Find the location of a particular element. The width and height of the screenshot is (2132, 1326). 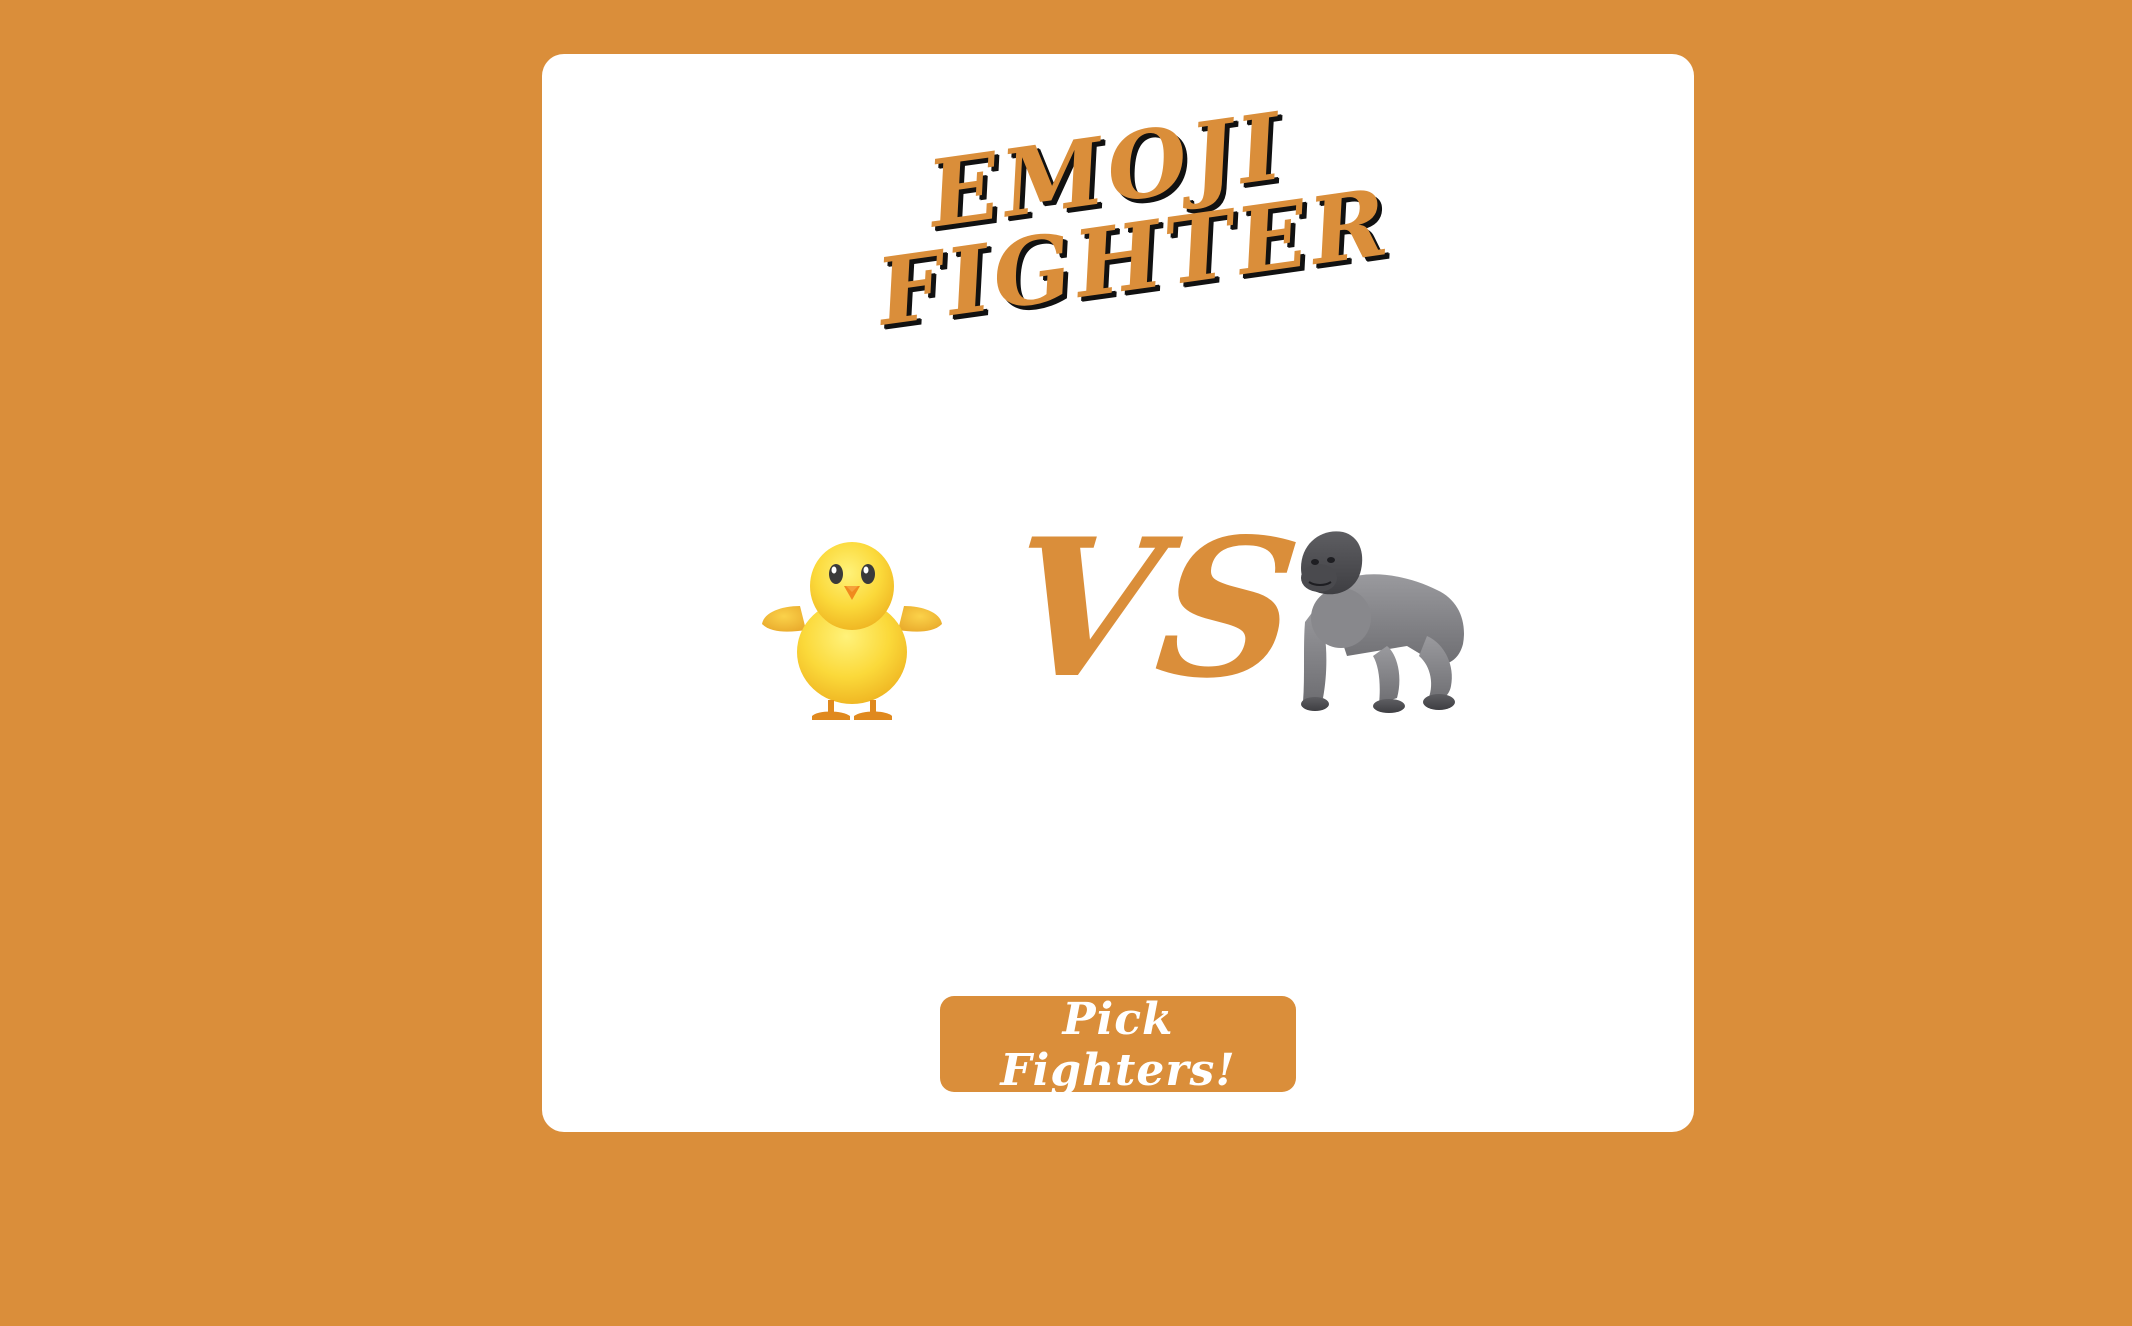

pick-fighters-button: Pick Fighters! is located at coordinates (1118, 1045).